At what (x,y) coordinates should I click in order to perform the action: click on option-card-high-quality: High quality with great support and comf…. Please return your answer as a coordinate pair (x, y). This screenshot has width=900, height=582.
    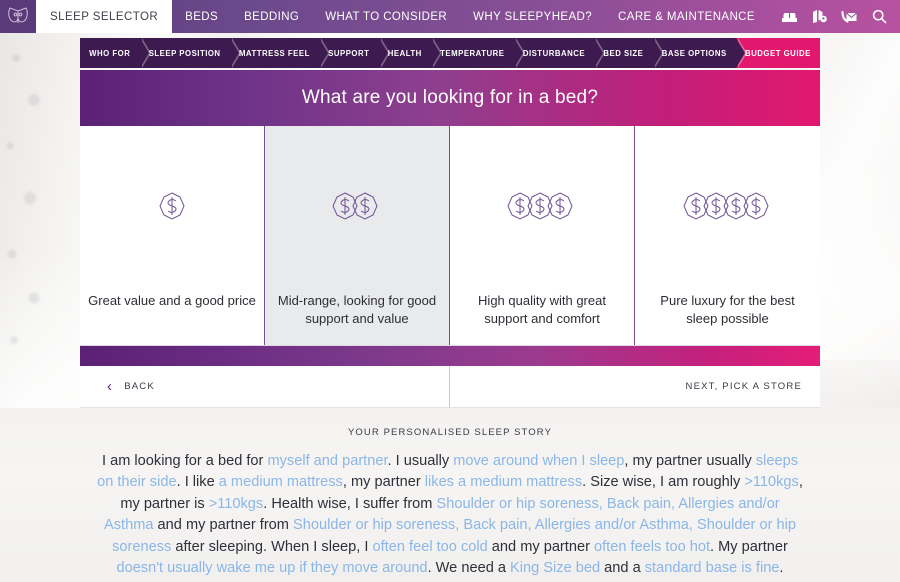
    Looking at the image, I should click on (542, 235).